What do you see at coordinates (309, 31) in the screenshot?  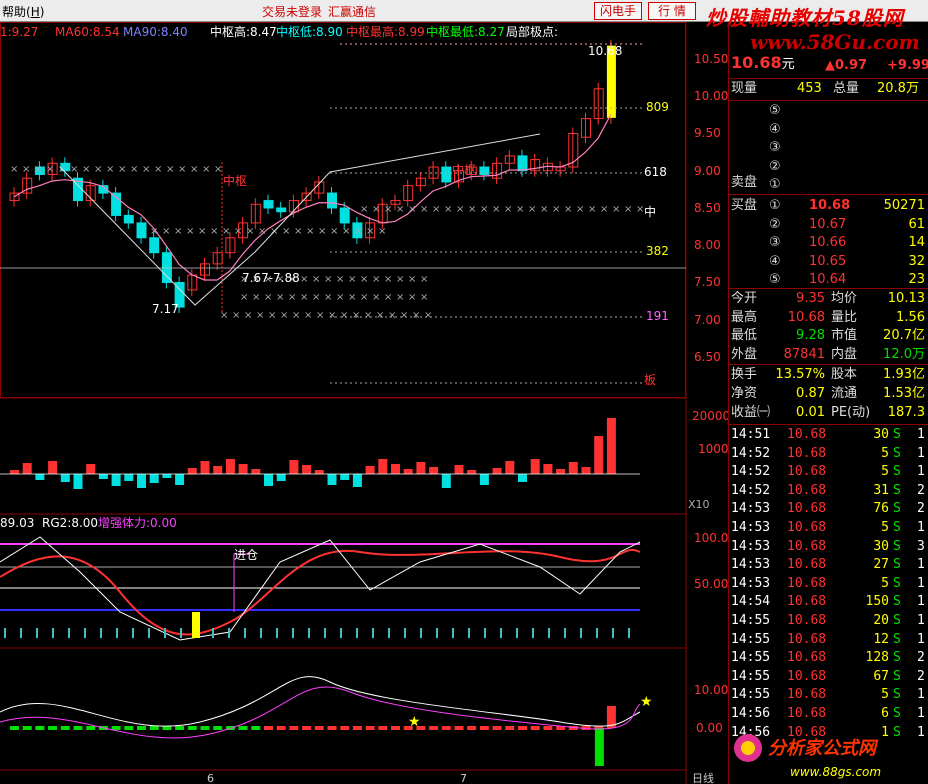 I see `zhongshu-low-label: 中枢低:8.90` at bounding box center [309, 31].